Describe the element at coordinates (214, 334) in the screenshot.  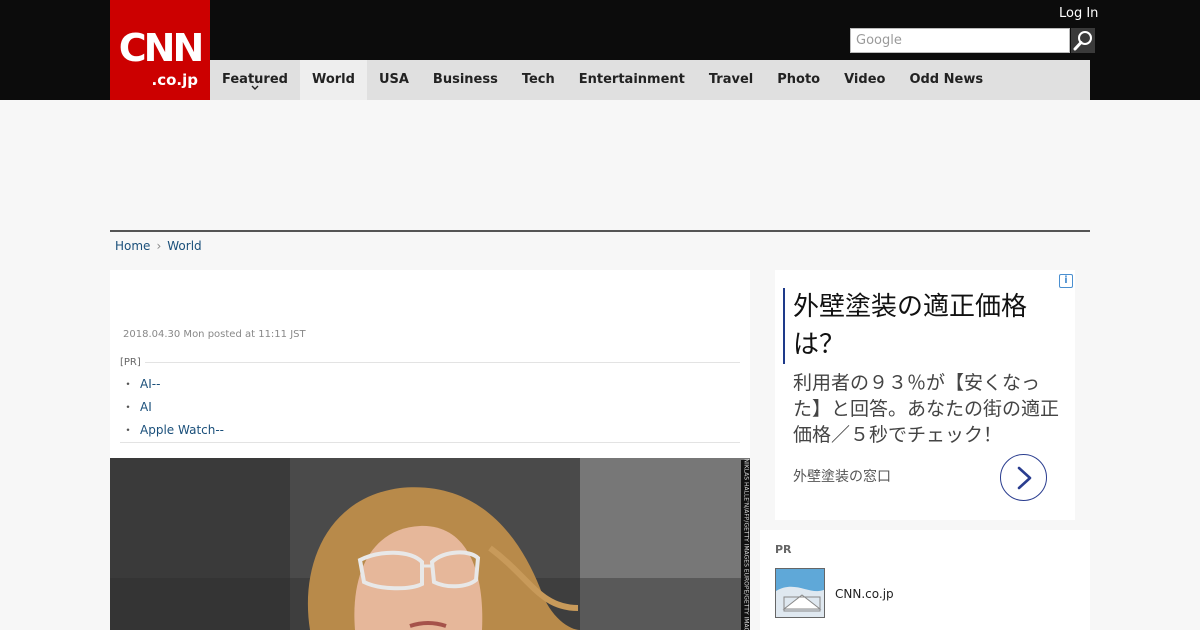
I see `posted-timestamp: 2018.04.30 Mon posted at 11:11 JST` at that location.